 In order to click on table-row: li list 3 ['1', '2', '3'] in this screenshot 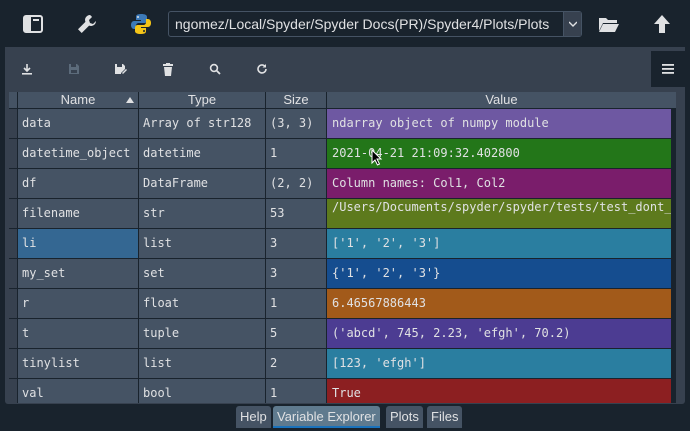, I will do `click(342, 244)`.